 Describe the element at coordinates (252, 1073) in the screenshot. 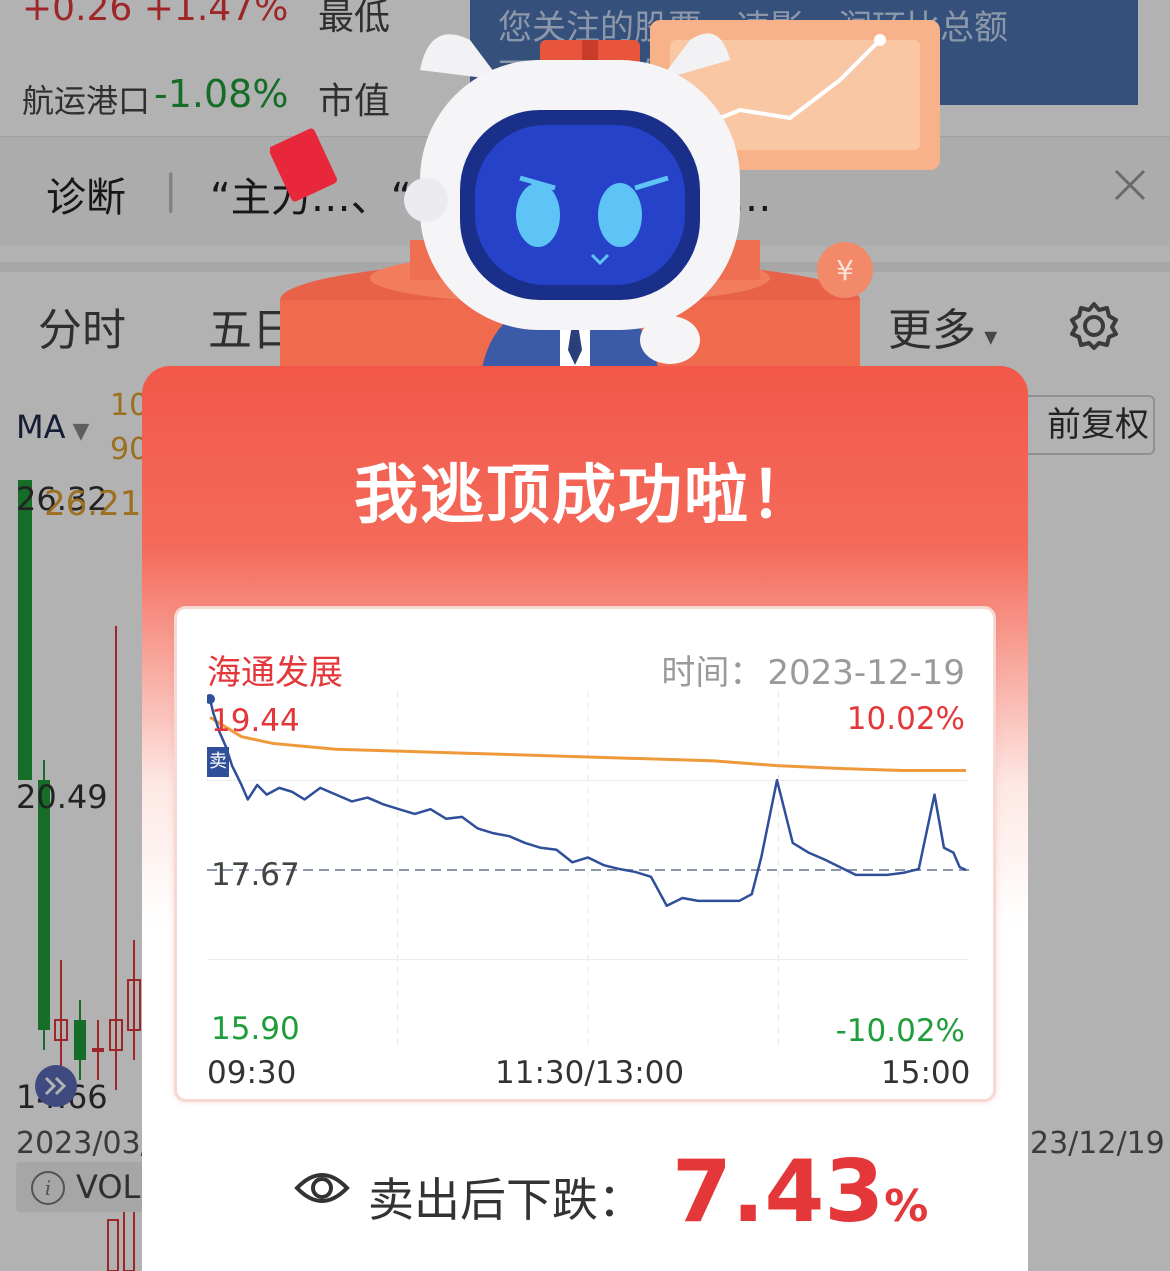

I see `x-tick-open: 09:30` at that location.